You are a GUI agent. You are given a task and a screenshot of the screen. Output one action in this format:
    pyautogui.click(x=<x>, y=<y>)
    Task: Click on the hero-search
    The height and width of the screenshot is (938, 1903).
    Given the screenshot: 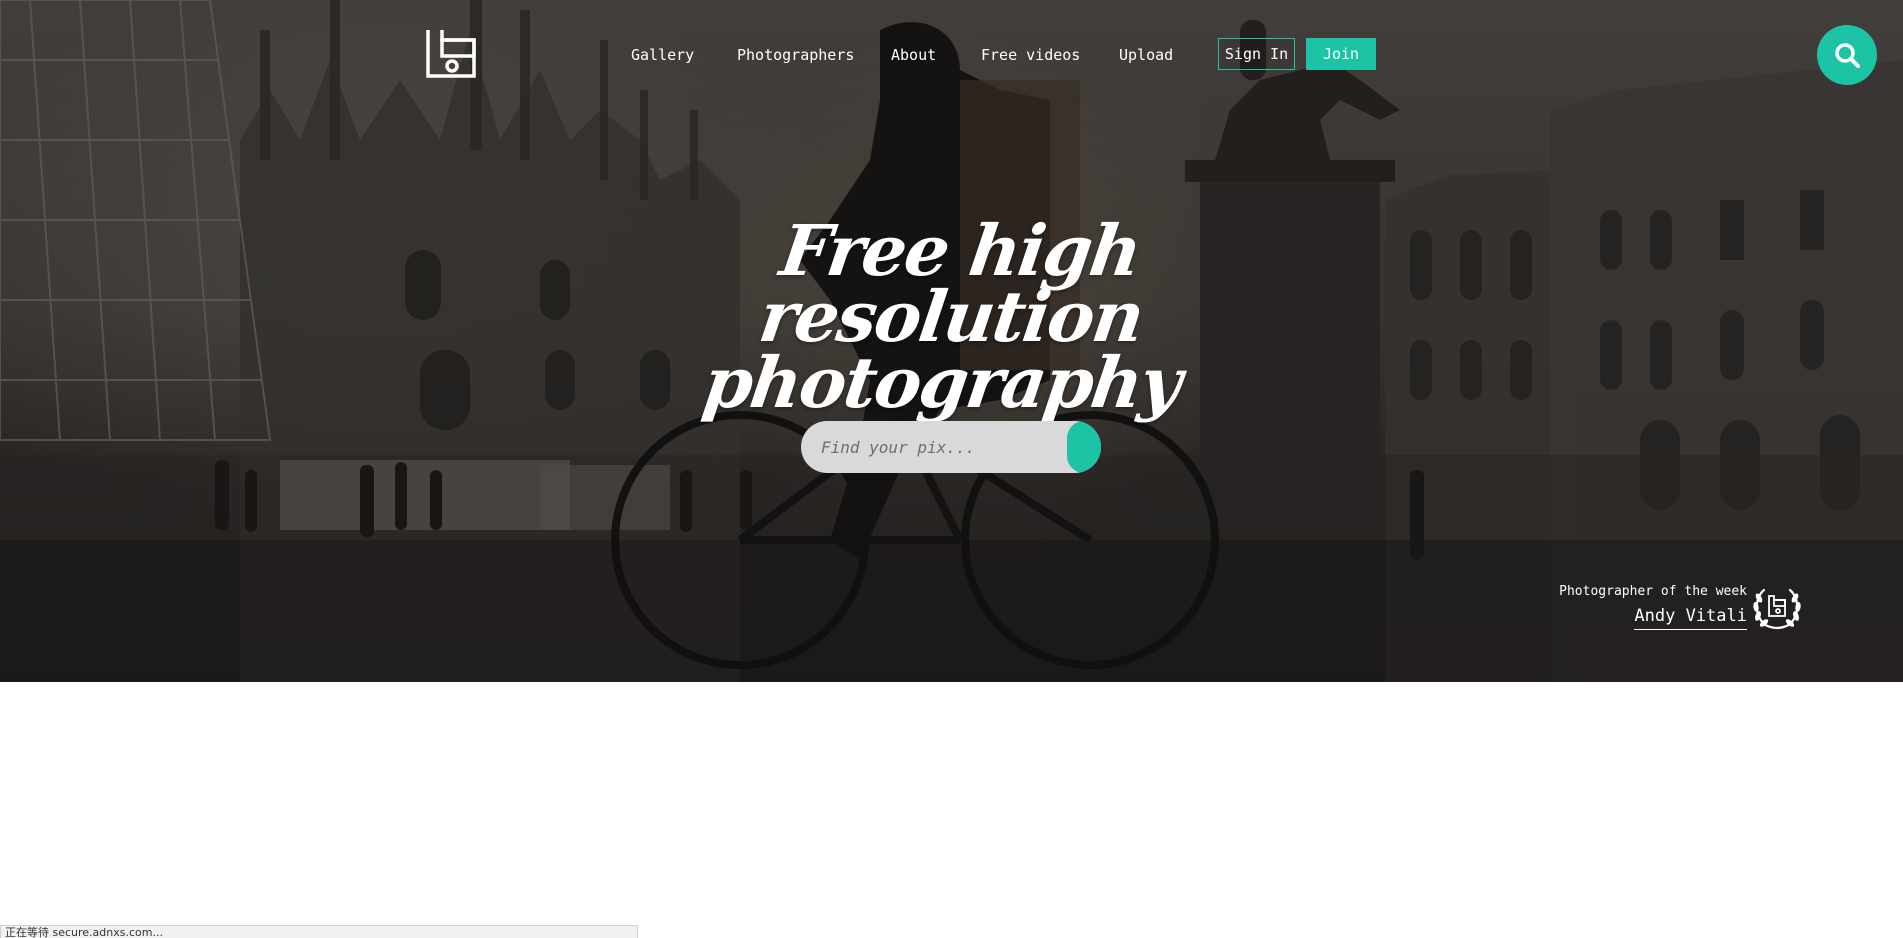 What is the action you would take?
    pyautogui.click(x=951, y=447)
    